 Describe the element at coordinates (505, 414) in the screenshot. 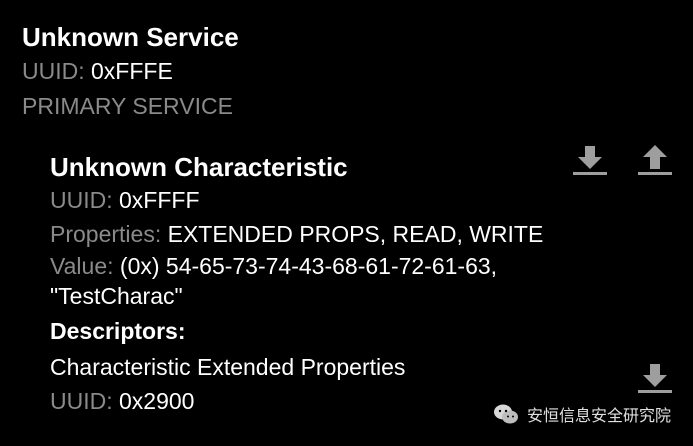

I see `wechat-logo-icon` at that location.